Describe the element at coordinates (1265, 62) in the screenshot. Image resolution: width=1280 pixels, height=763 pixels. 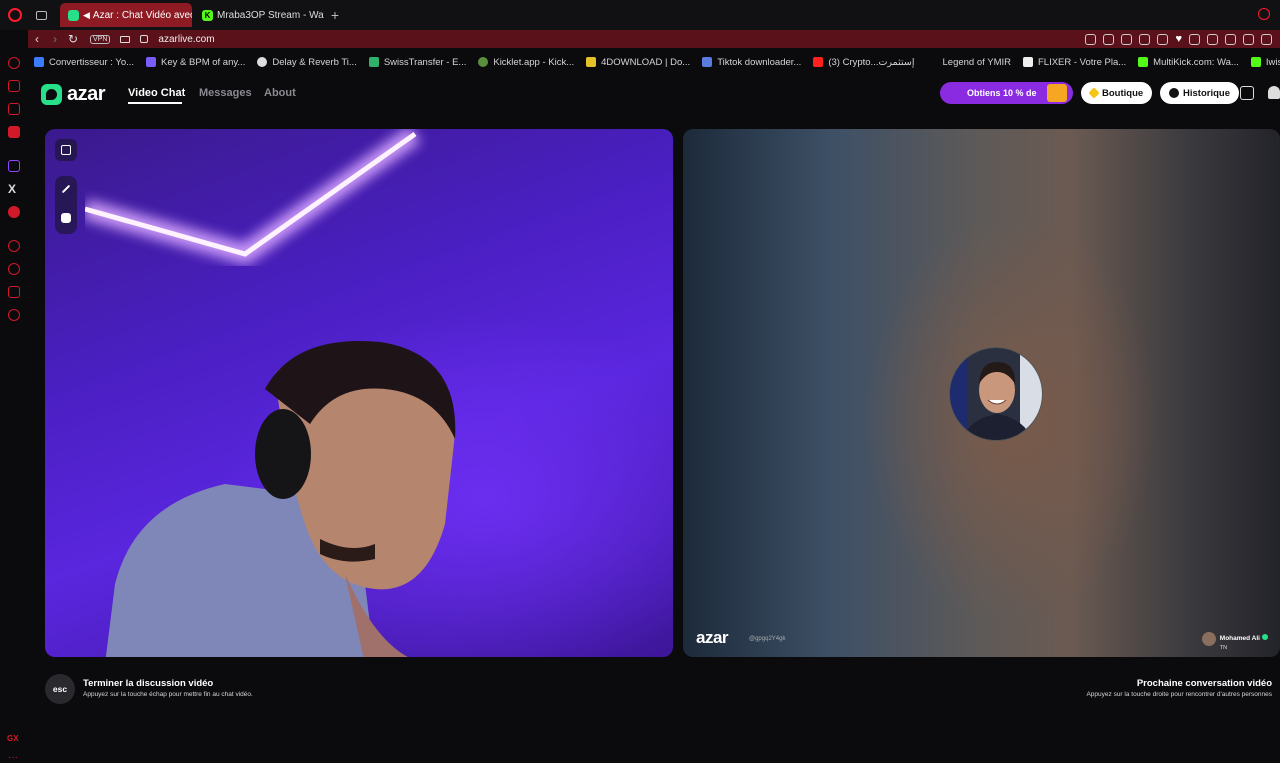
I see `bookmark-item: Iwis_kai Stream -` at that location.